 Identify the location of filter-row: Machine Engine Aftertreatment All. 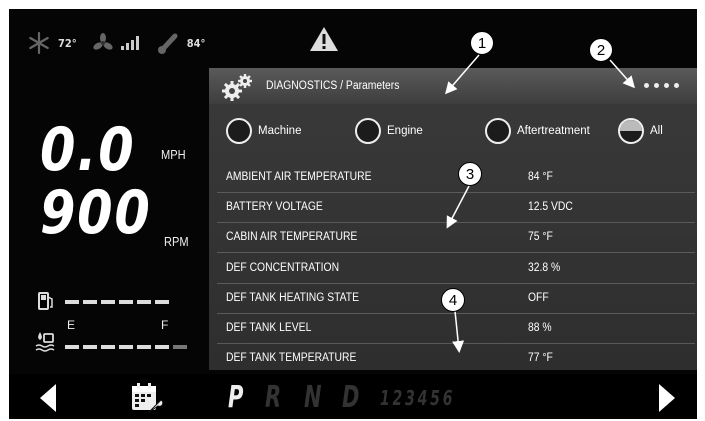
(453, 133).